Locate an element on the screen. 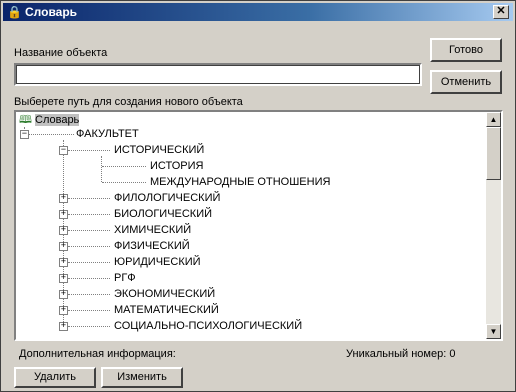 The image size is (516, 392). tree-node-international-relations: МЕЖДУНАРОДНЫЕ ОТНОШЕНИЯ is located at coordinates (240, 182).